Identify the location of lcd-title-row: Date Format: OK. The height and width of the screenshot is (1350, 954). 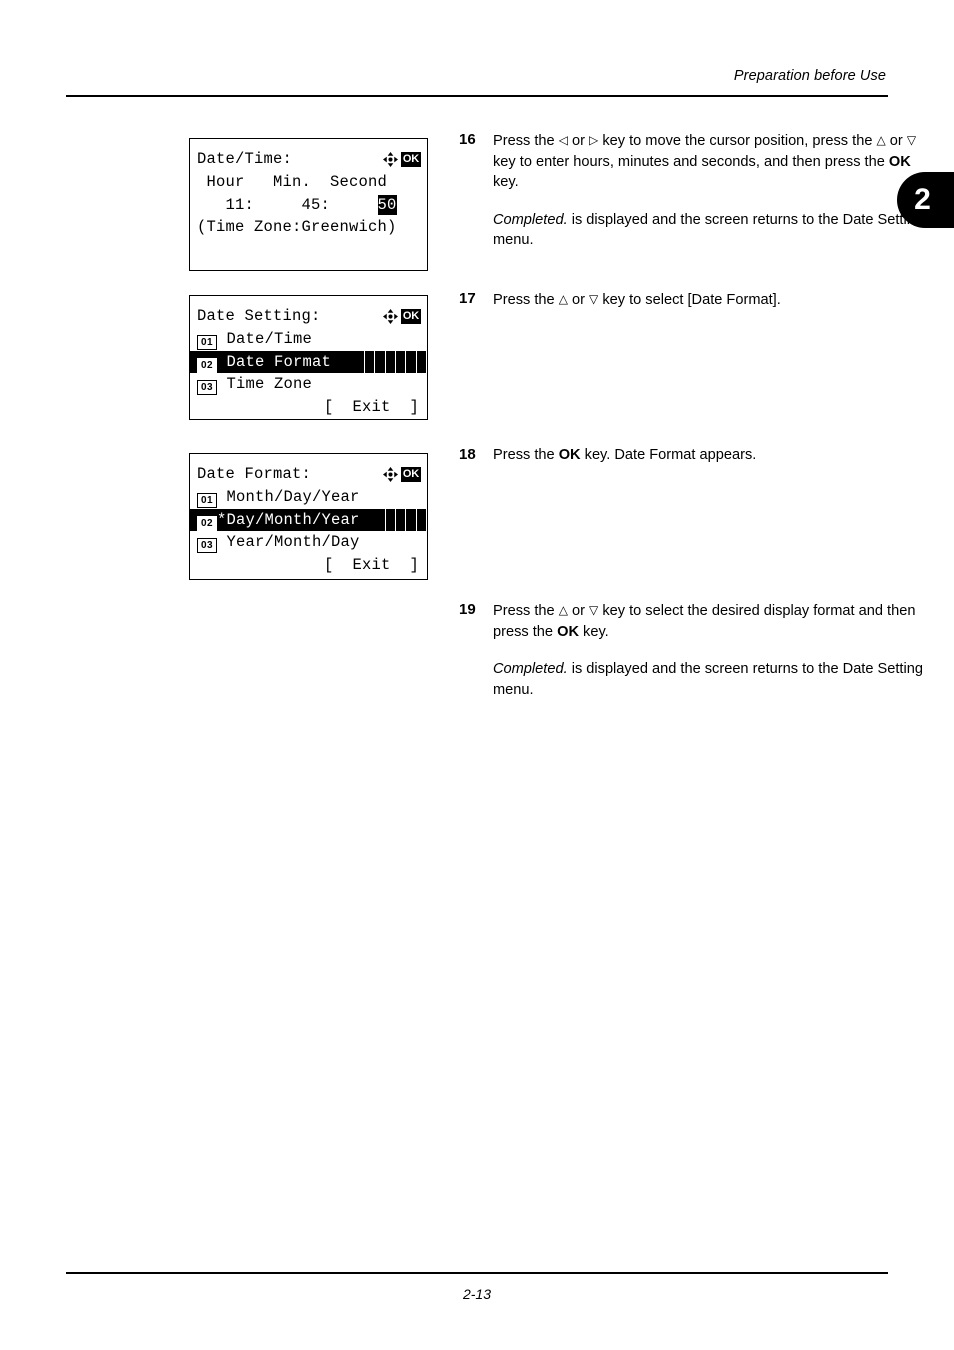
(308, 474).